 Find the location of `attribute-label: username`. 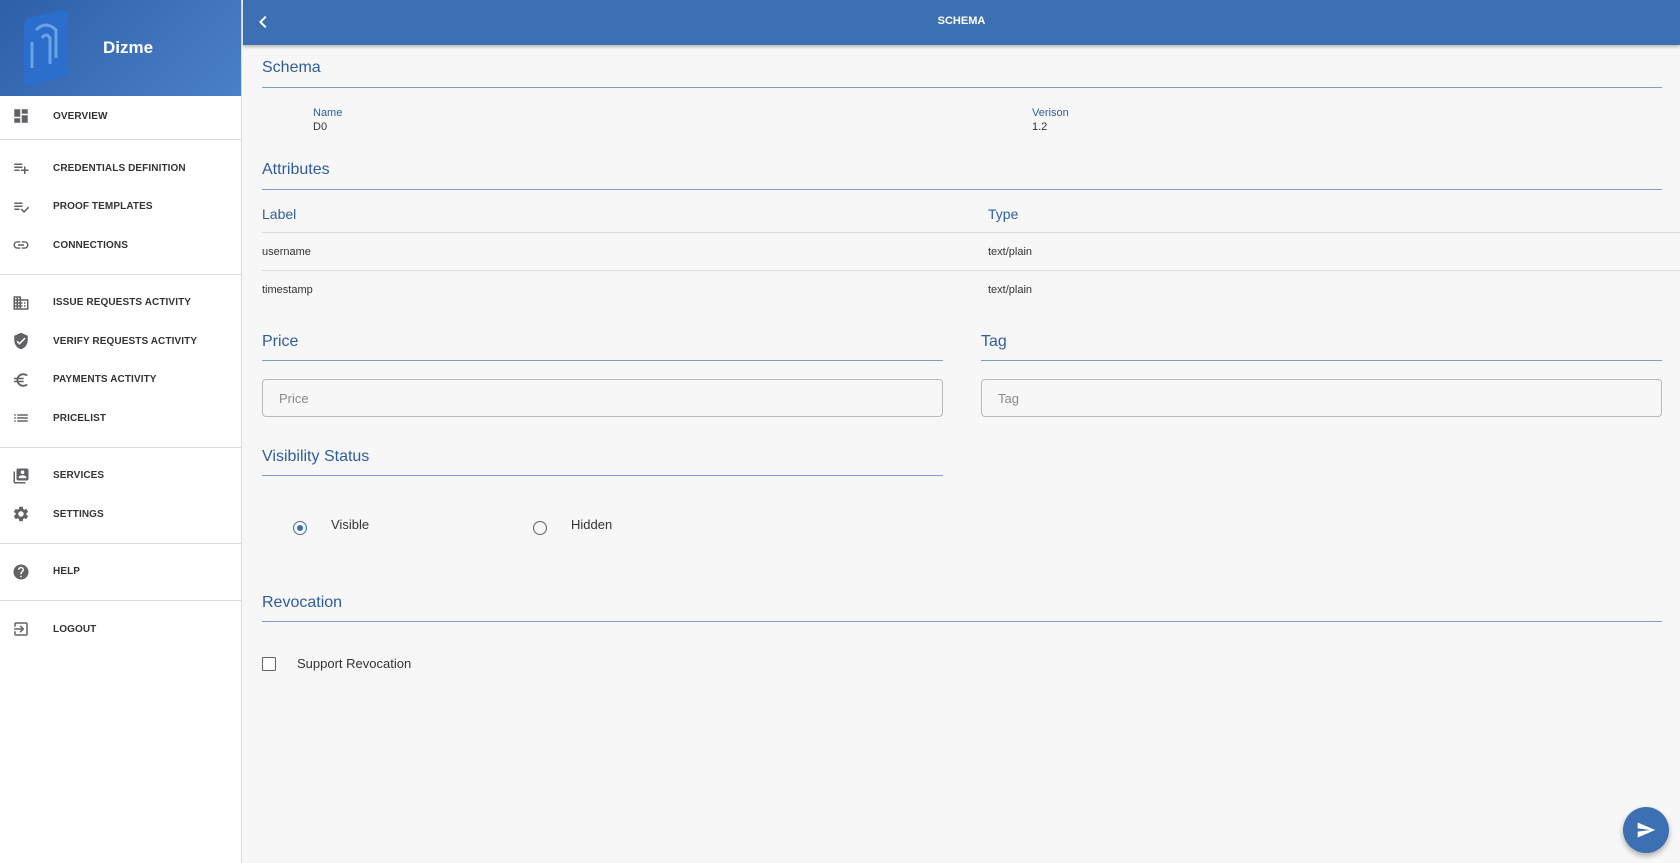

attribute-label: username is located at coordinates (286, 251).